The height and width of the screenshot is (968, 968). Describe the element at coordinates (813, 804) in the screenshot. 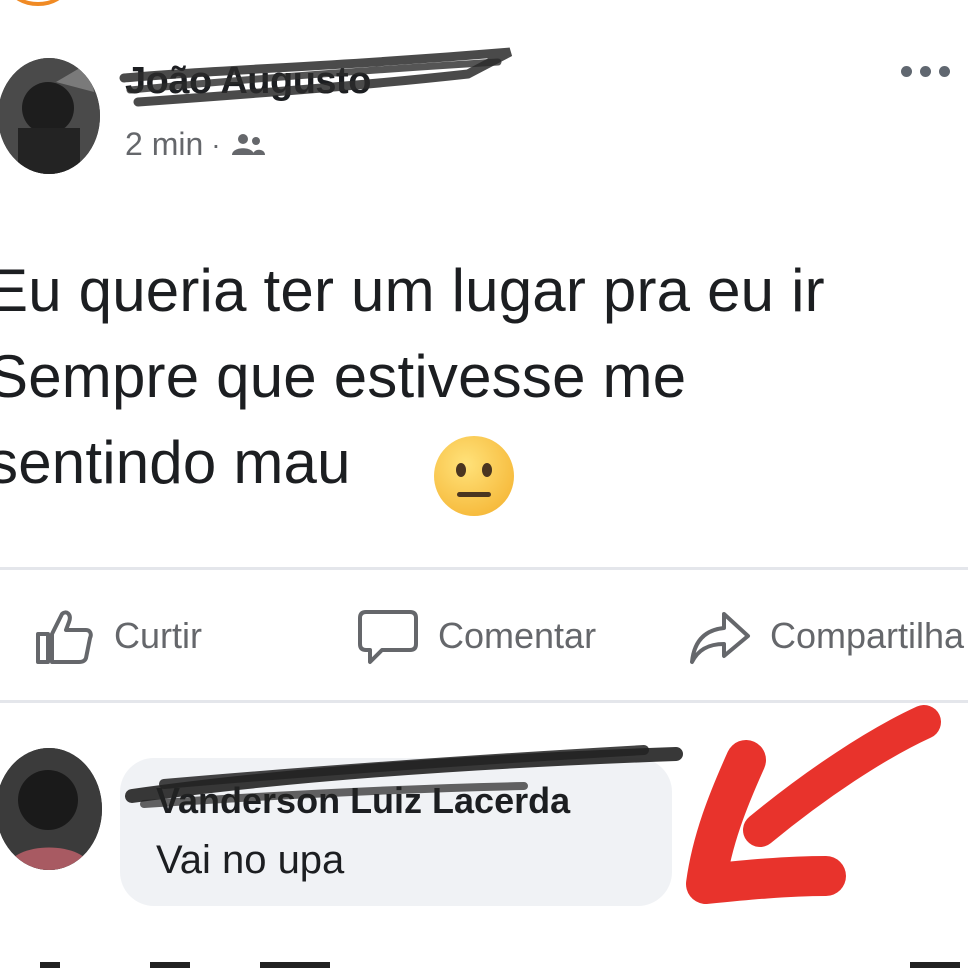

I see `red-arrow-annotation` at that location.